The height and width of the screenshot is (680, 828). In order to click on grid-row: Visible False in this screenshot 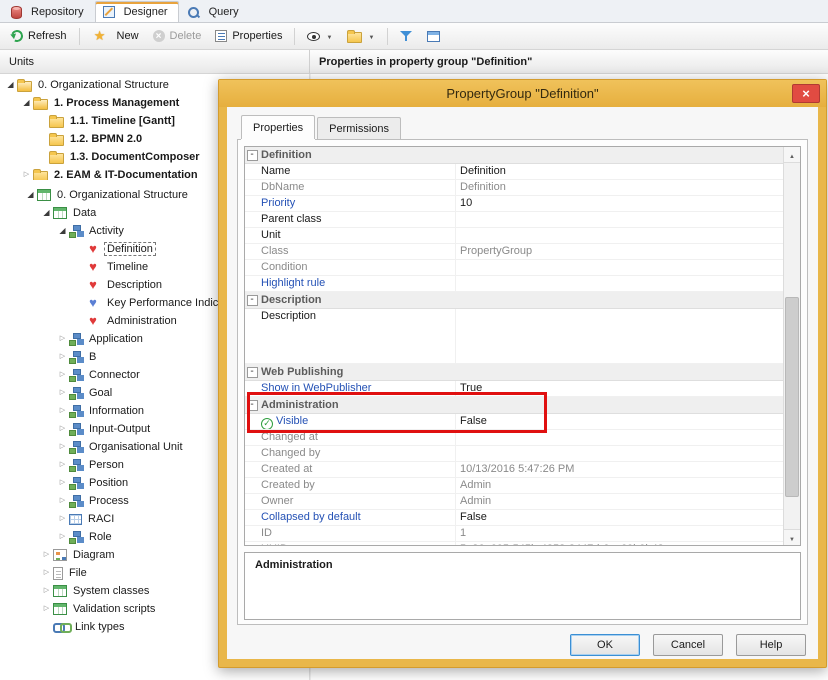, I will do `click(514, 422)`.